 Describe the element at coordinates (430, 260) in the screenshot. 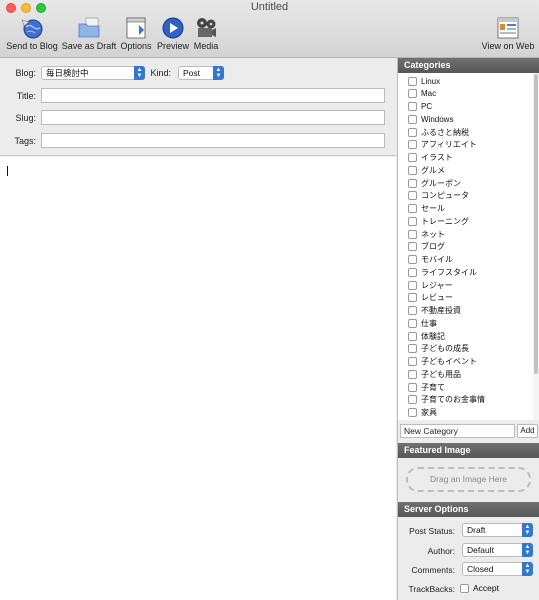

I see `category-item: モバイル` at that location.